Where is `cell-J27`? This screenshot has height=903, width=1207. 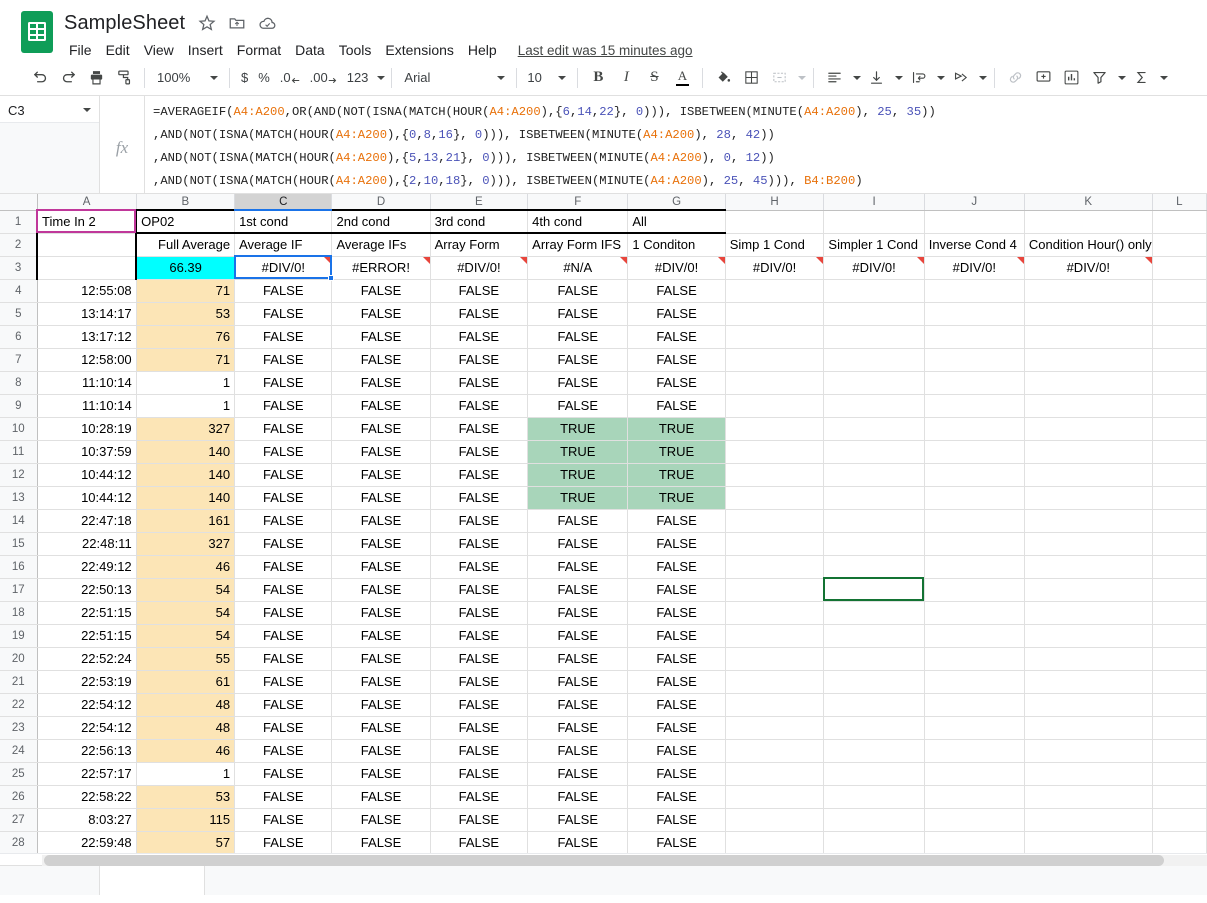 cell-J27 is located at coordinates (974, 820).